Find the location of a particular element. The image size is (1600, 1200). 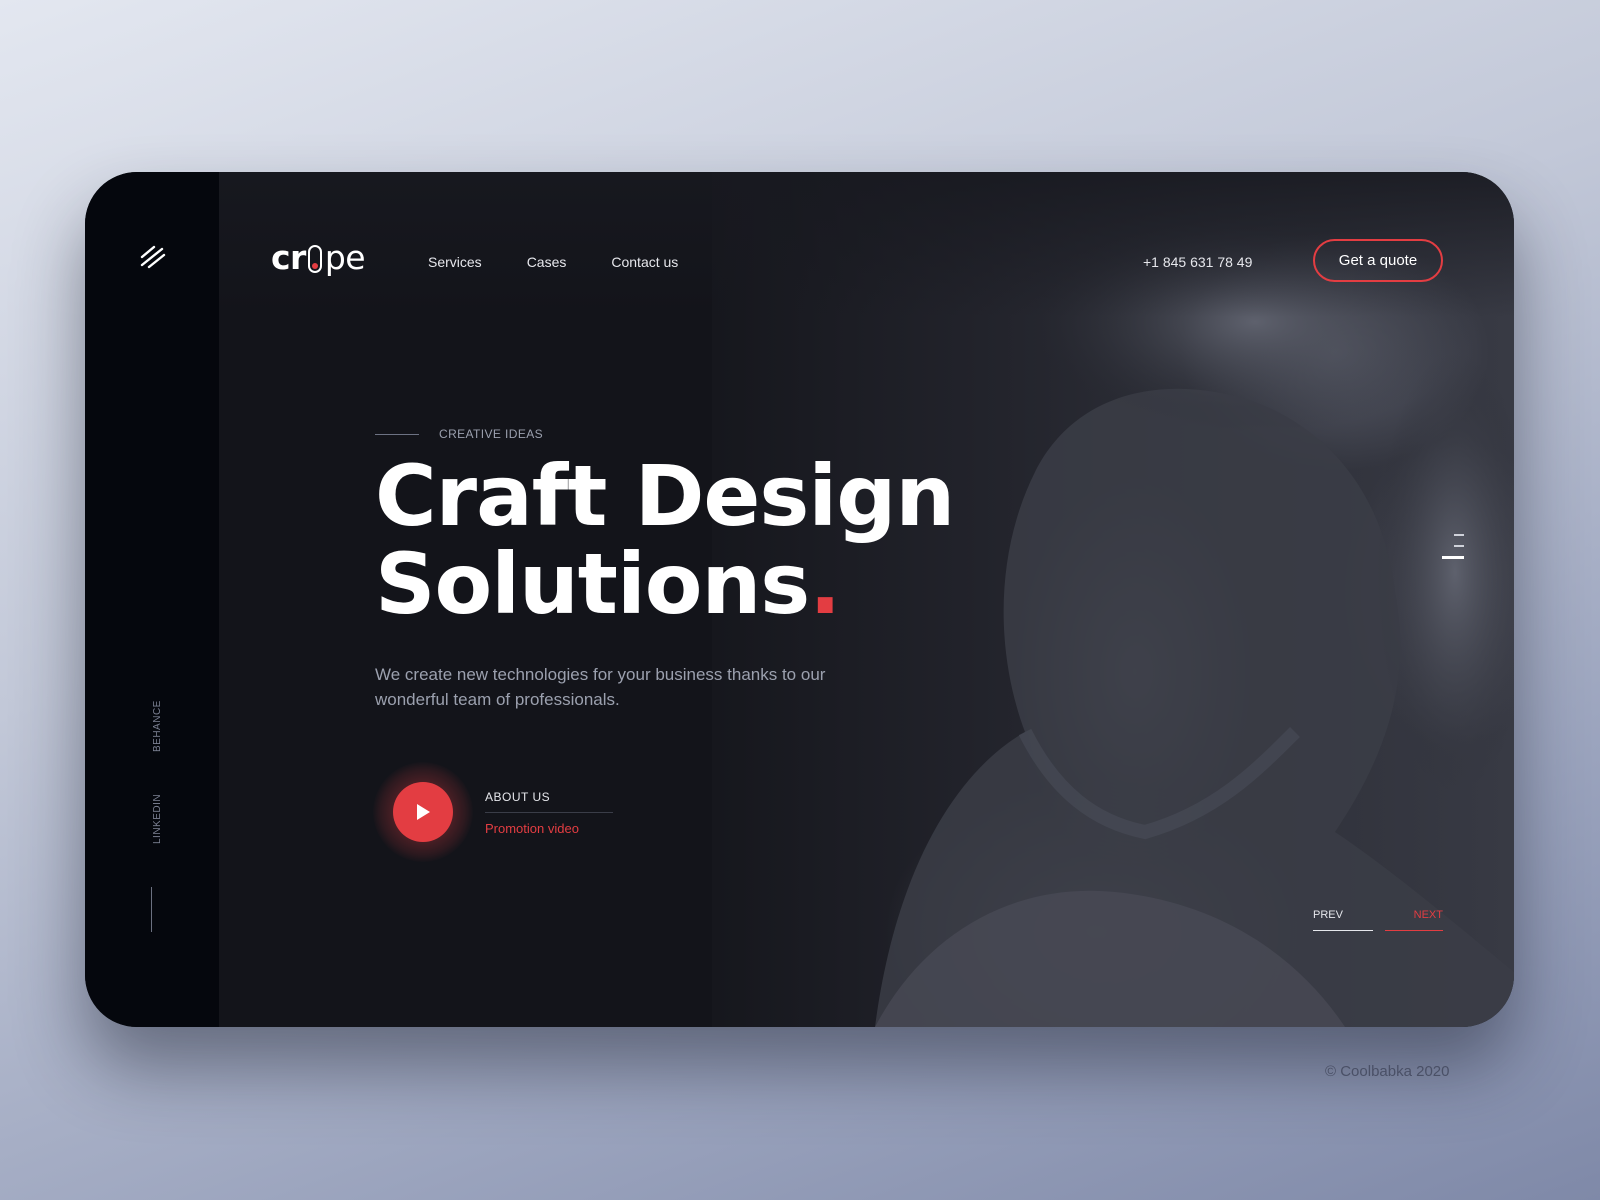

about-divider is located at coordinates (549, 812).